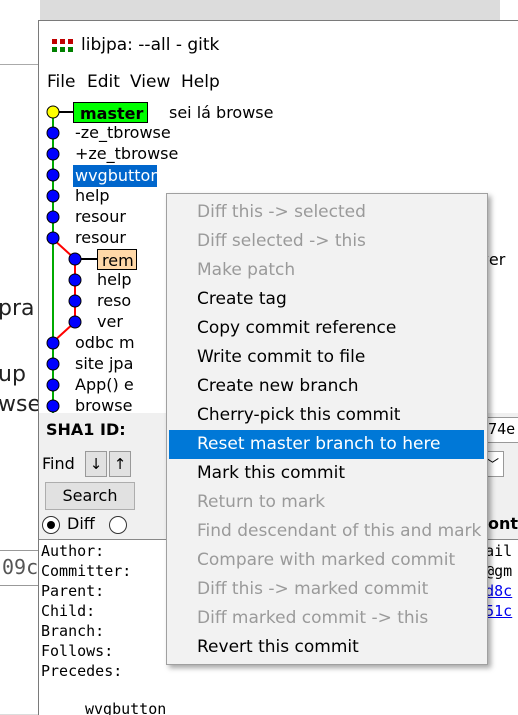 The height and width of the screenshot is (715, 518). Describe the element at coordinates (20, 64) in the screenshot. I see `background-divider` at that location.